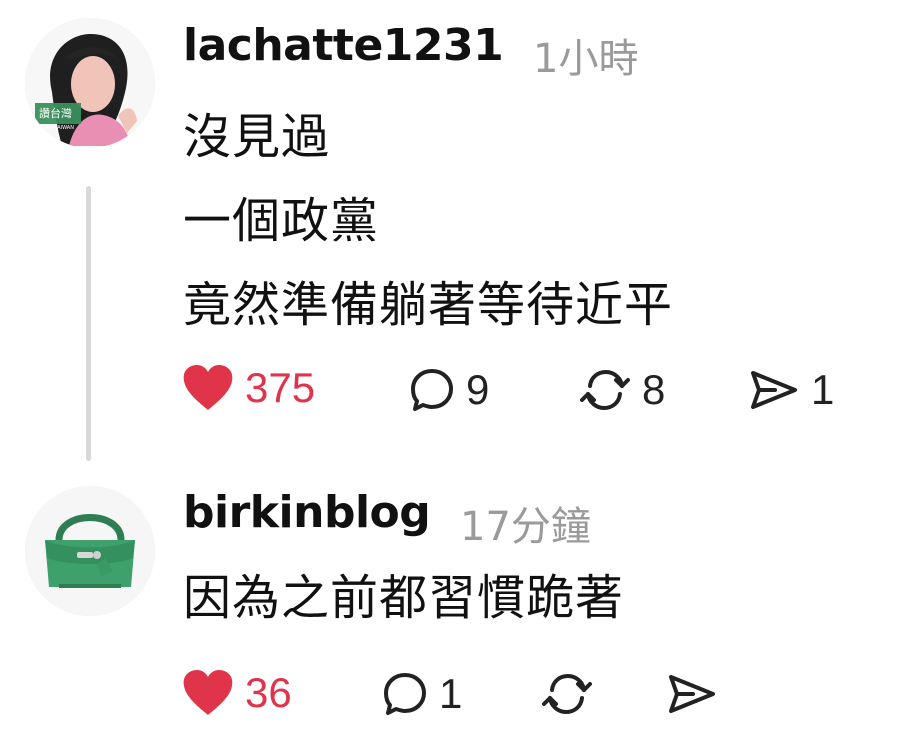  Describe the element at coordinates (281, 221) in the screenshot. I see `post-text-line-2: 一個政黨` at that location.